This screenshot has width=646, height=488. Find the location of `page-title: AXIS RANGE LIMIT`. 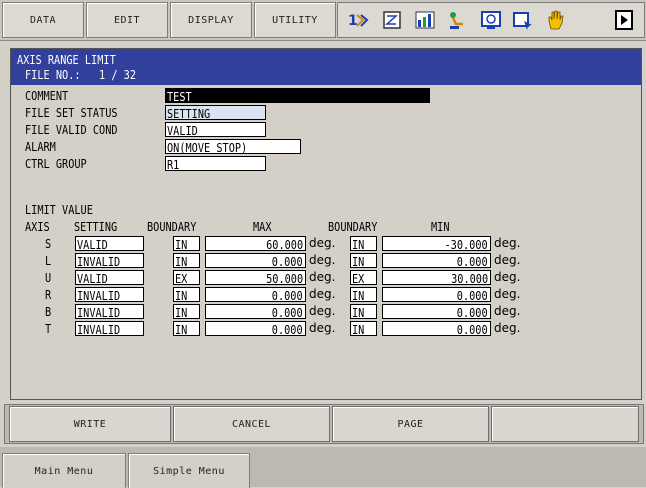

page-title: AXIS RANGE LIMIT is located at coordinates (66, 59).